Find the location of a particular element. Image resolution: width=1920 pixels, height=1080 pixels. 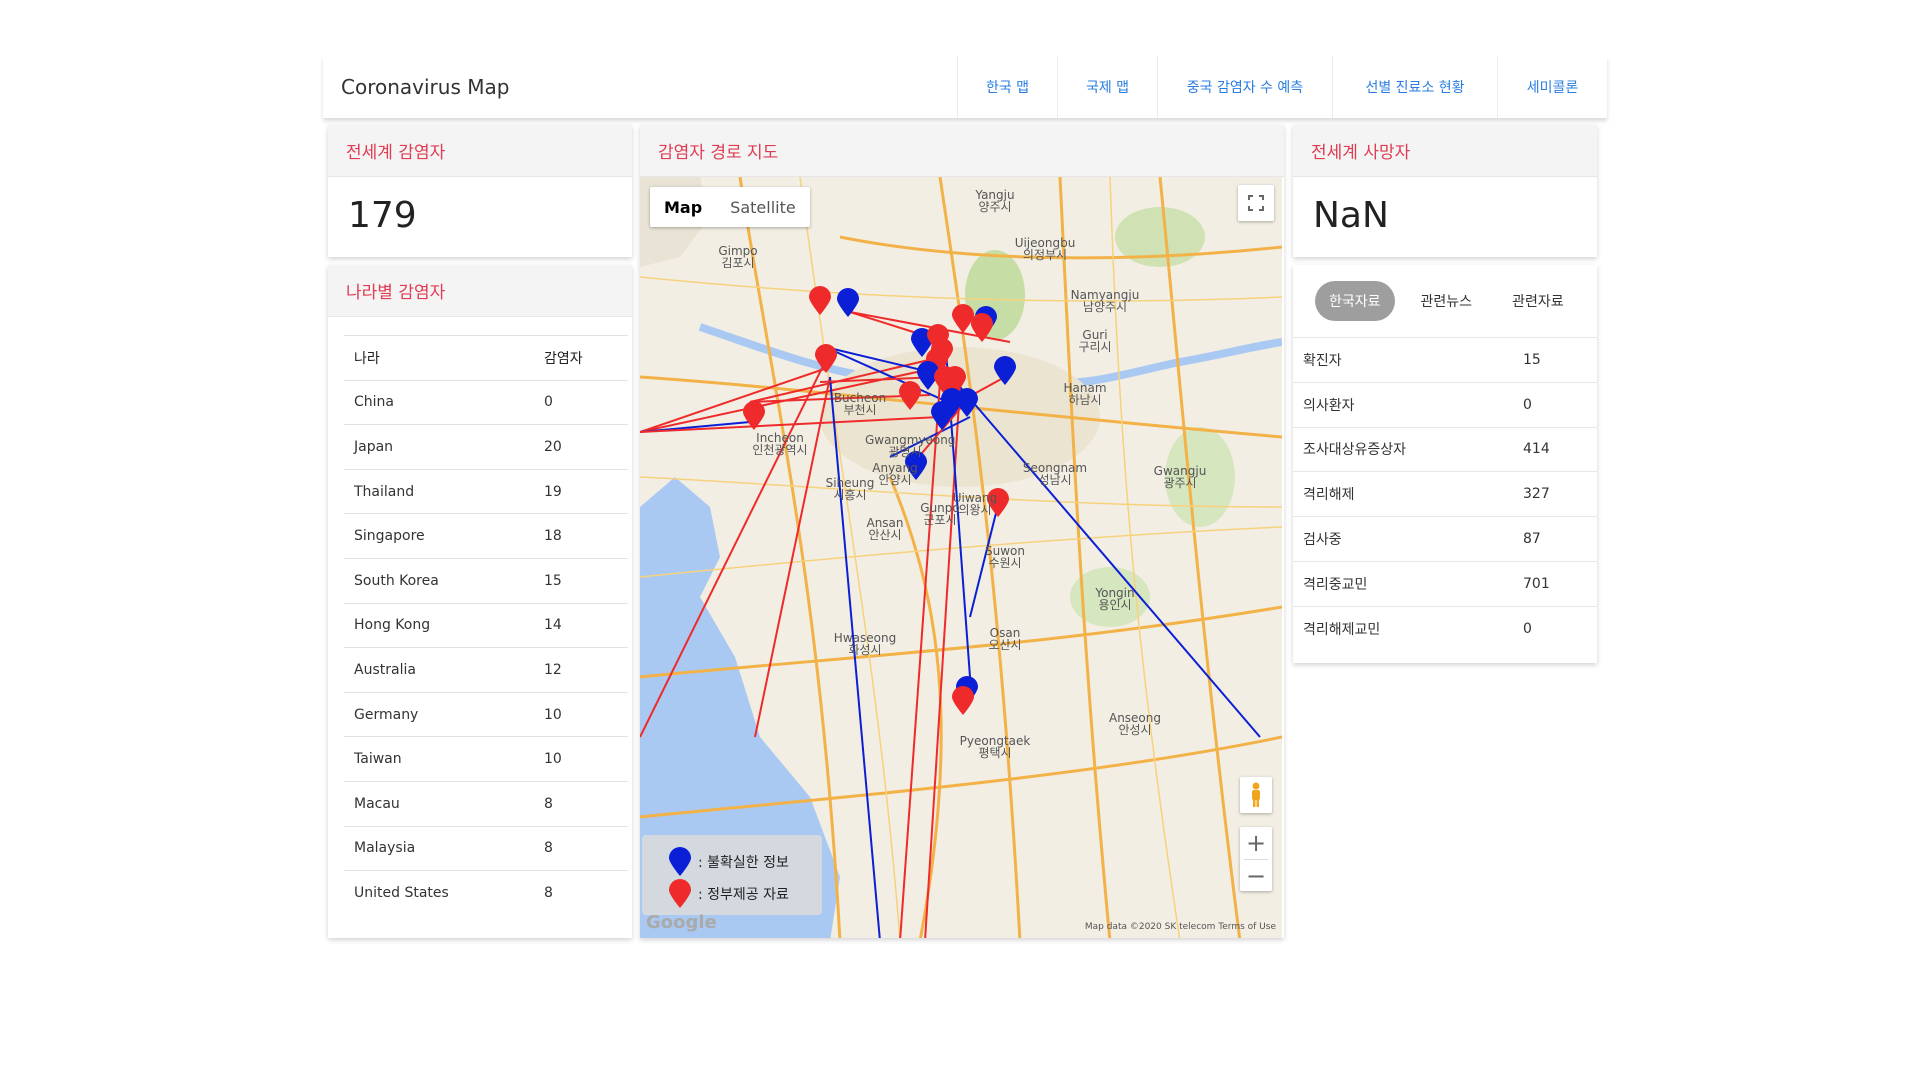

country-name: Australia is located at coordinates (385, 669).